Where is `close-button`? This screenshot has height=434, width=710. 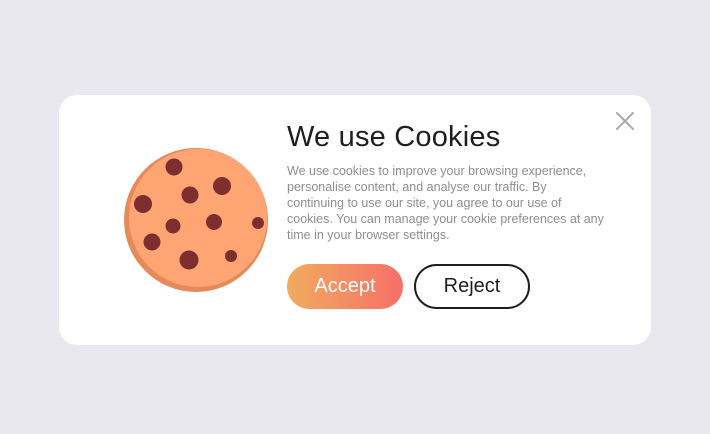 close-button is located at coordinates (625, 121).